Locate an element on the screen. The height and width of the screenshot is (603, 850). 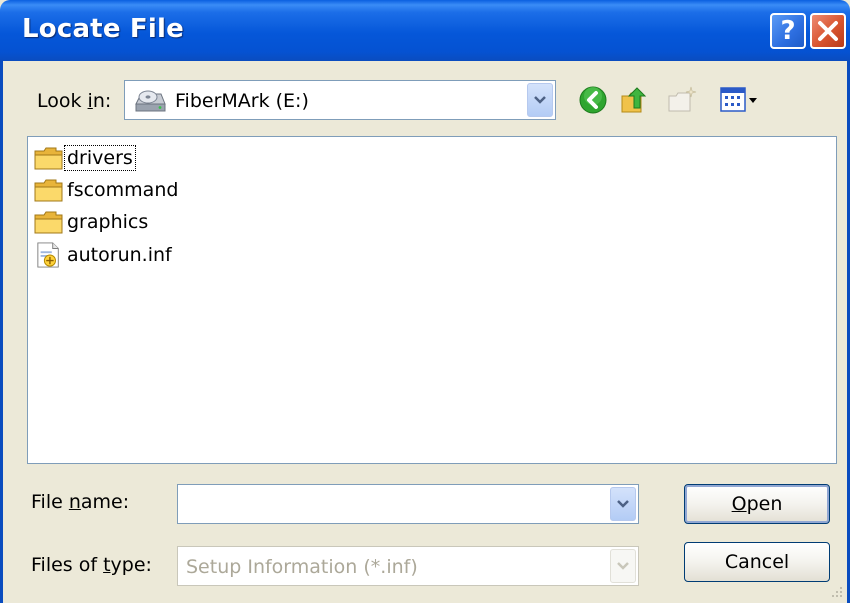
files-of-type-dropdown-arrow is located at coordinates (623, 566).